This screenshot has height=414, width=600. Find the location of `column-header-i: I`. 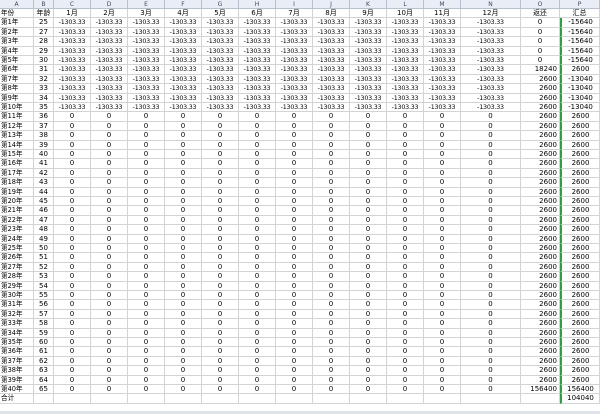

column-header-i: I is located at coordinates (294, 4).